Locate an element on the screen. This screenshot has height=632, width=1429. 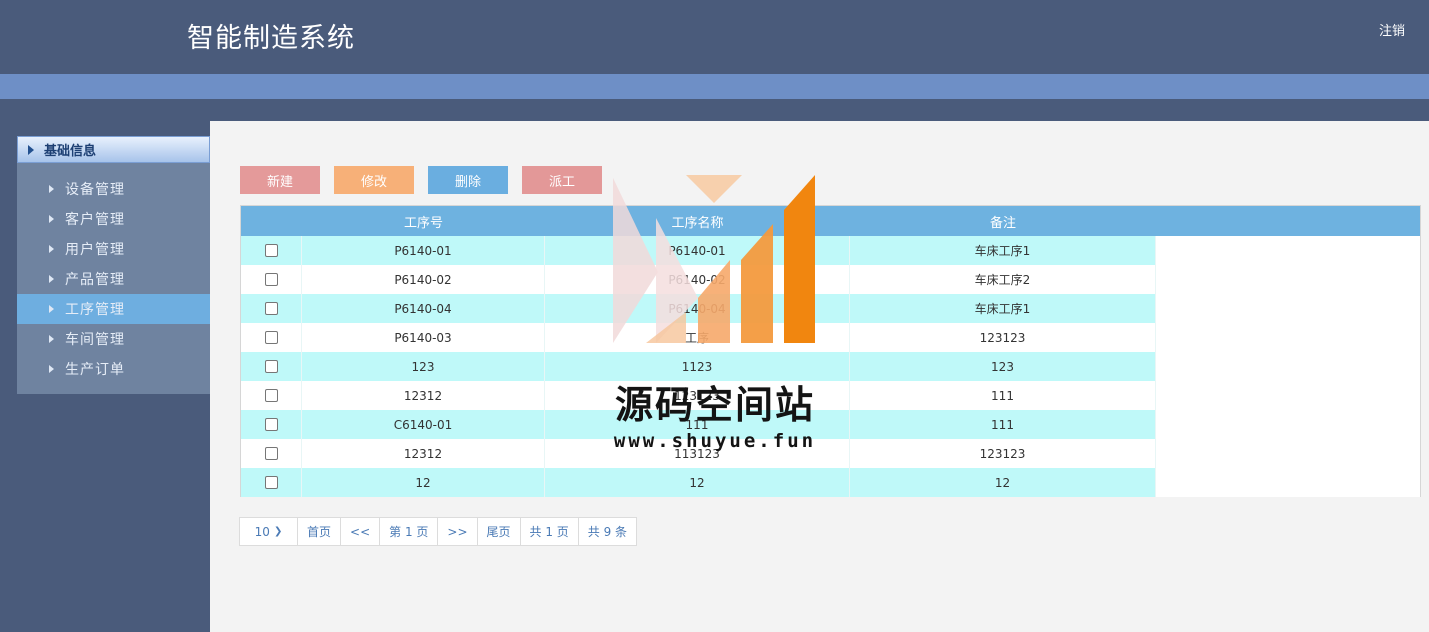
page-size-select: 10 ❯ is located at coordinates (269, 531).